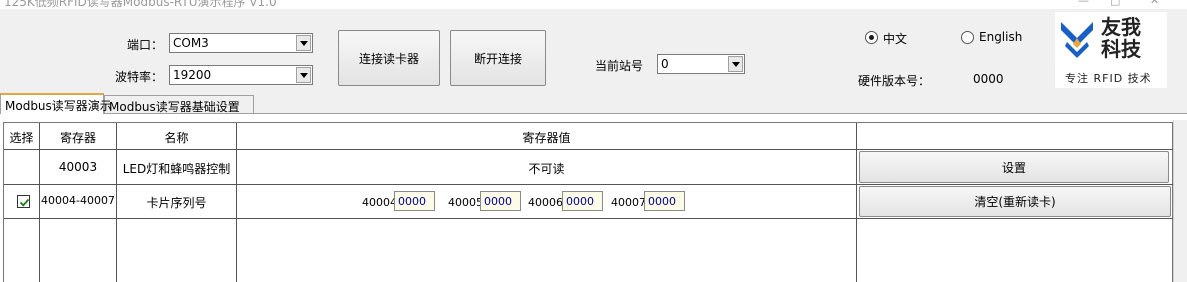  Describe the element at coordinates (1000, 37) in the screenshot. I see `radio-english-label: English` at that location.